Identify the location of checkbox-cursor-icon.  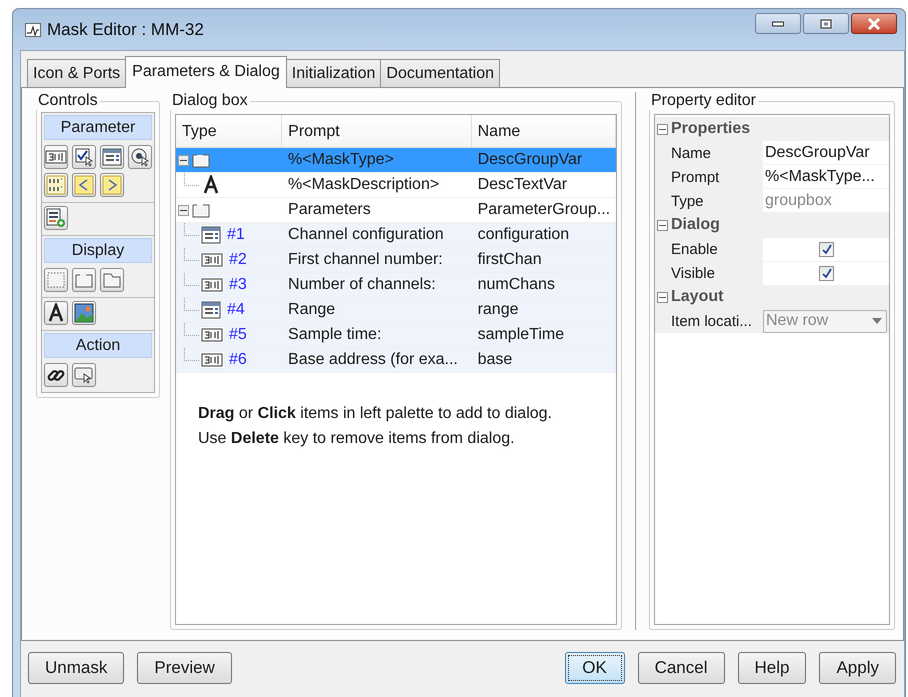
(84, 157).